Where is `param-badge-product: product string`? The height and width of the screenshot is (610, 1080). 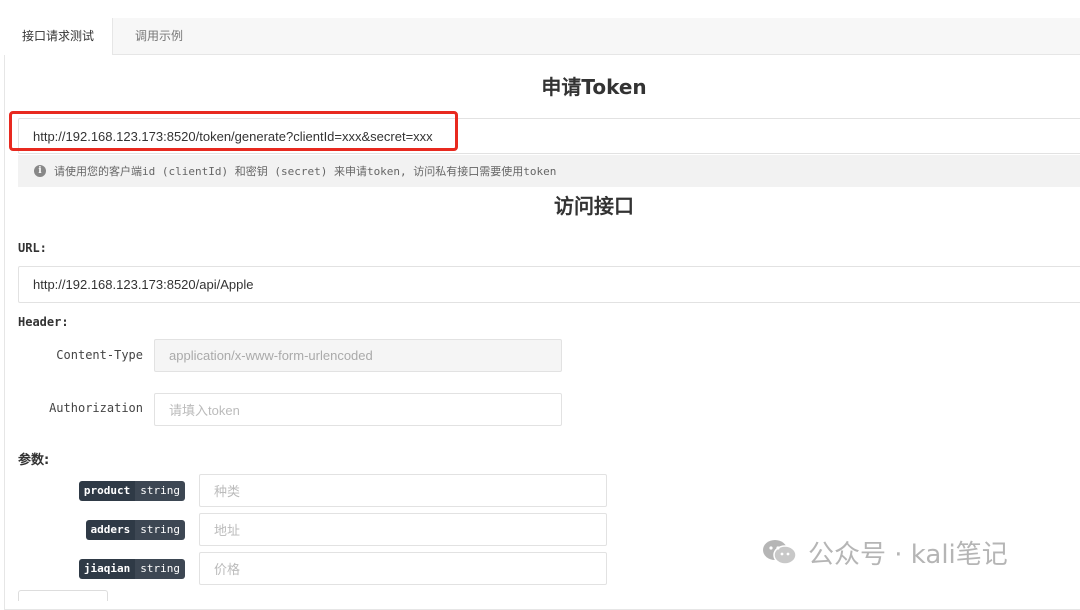
param-badge-product: product string is located at coordinates (131, 491).